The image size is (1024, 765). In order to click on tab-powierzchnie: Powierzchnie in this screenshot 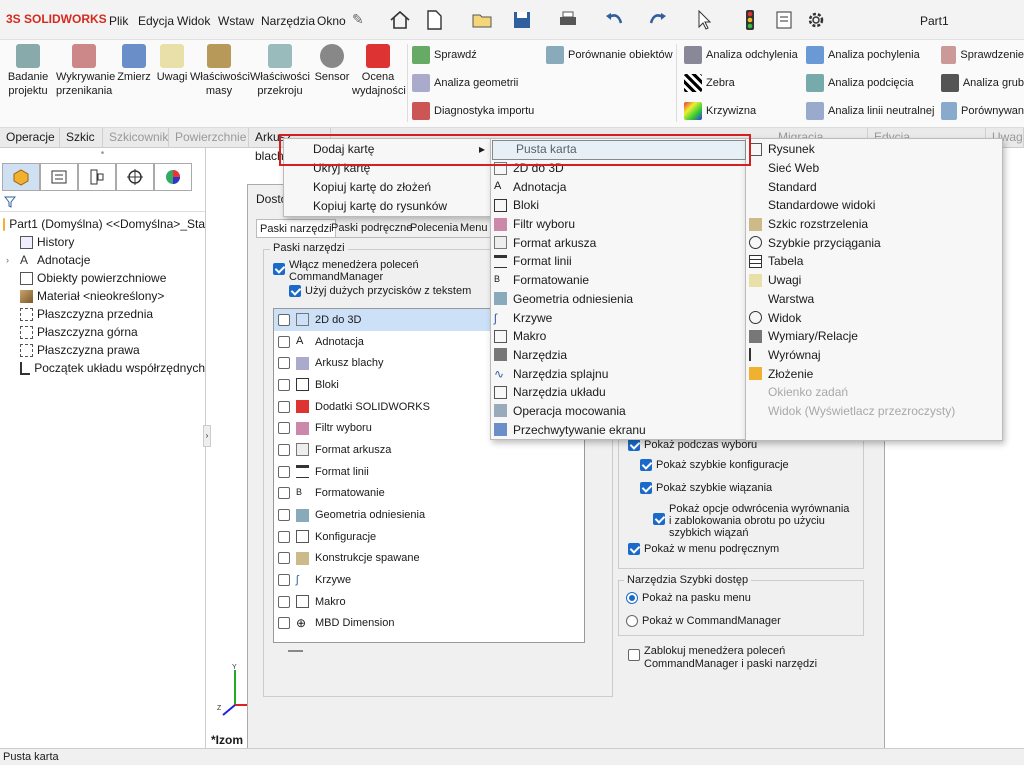, I will do `click(209, 138)`.